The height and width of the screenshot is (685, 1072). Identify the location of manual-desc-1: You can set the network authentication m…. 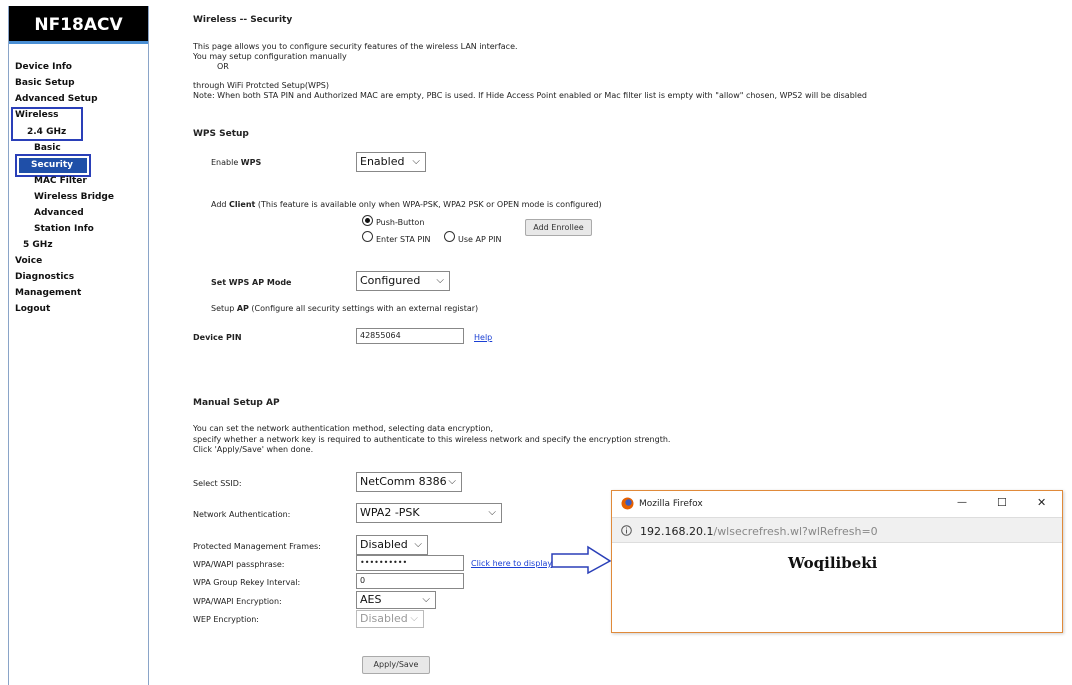
(343, 428).